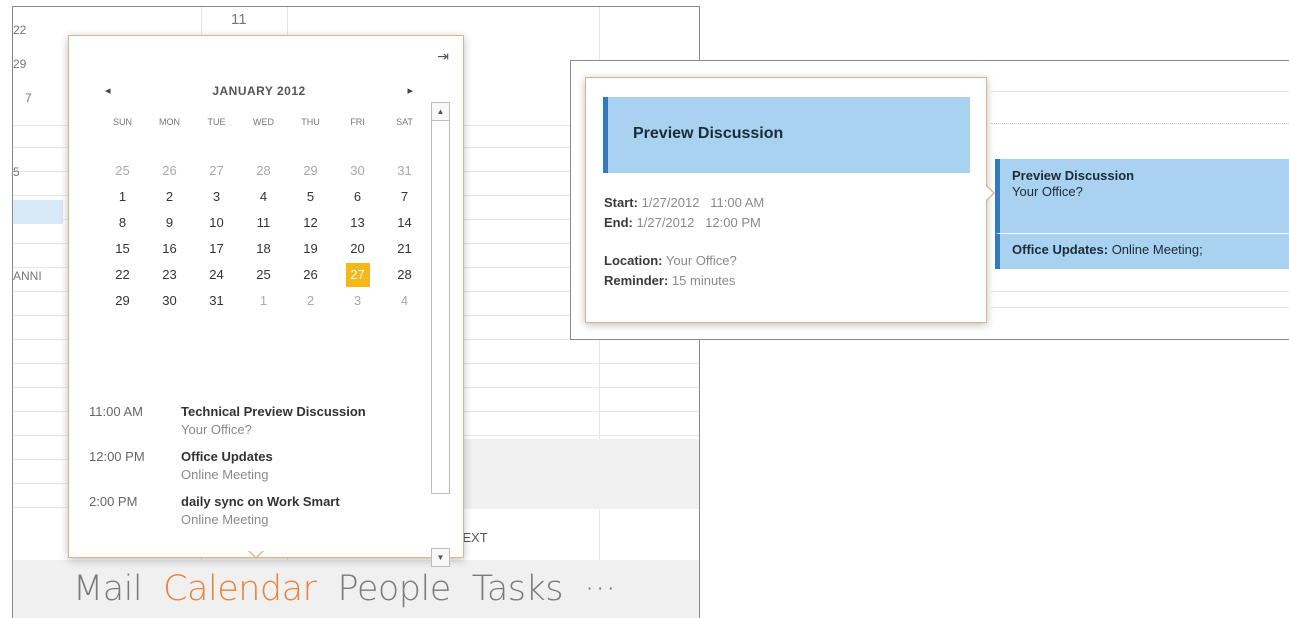 The width and height of the screenshot is (1289, 618). Describe the element at coordinates (1073, 175) in the screenshot. I see `event-title: Preview Discussion` at that location.